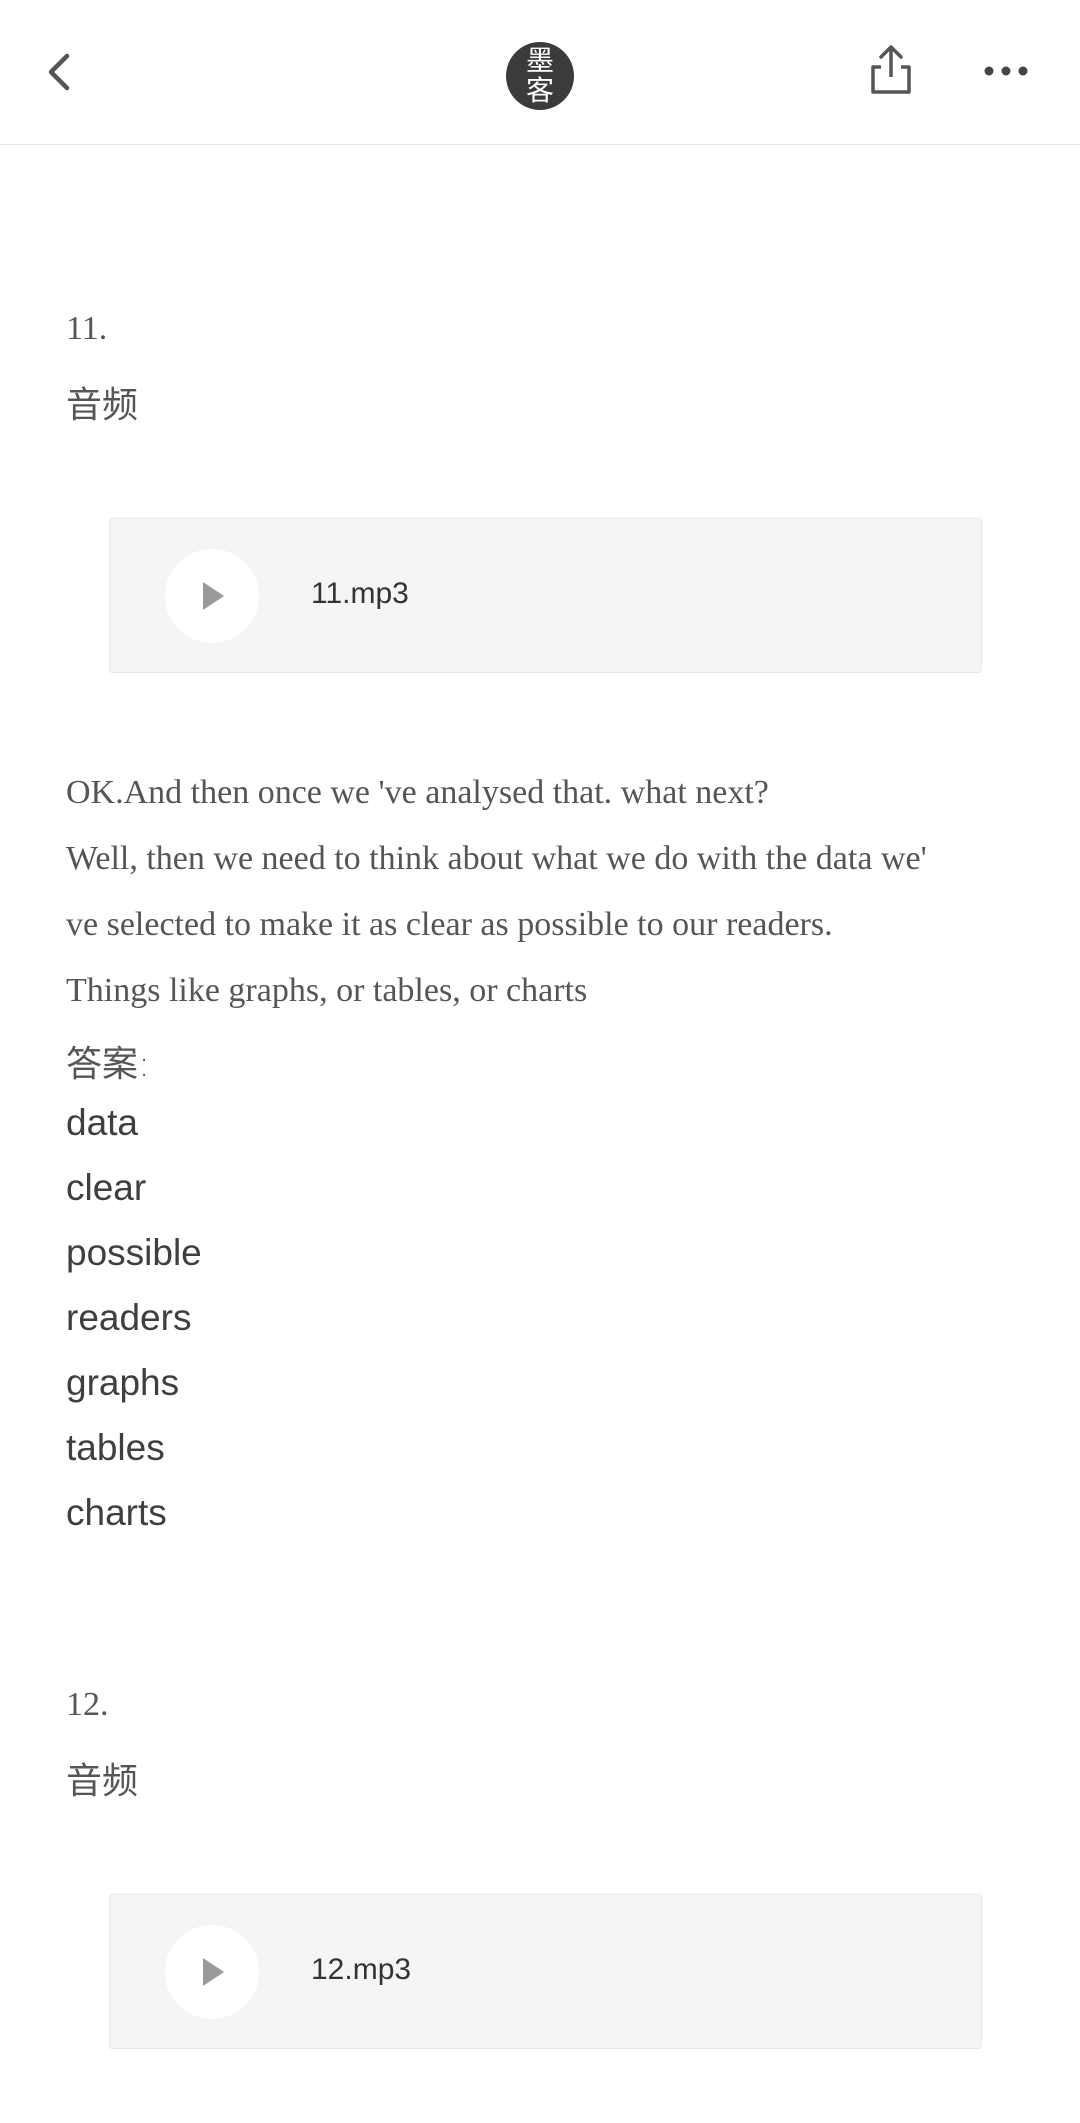 The width and height of the screenshot is (1080, 2123). What do you see at coordinates (327, 990) in the screenshot?
I see `transcript-line: Things like graphs, or tables, or charts` at bounding box center [327, 990].